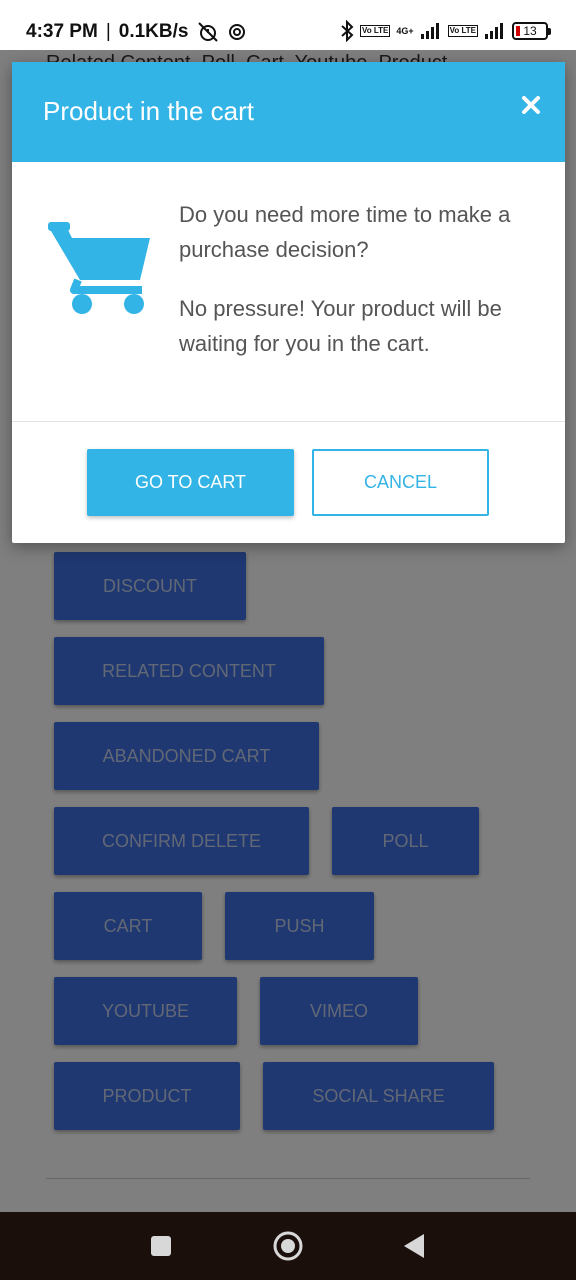 The height and width of the screenshot is (1280, 576). I want to click on battery-icon: 13, so click(531, 31).